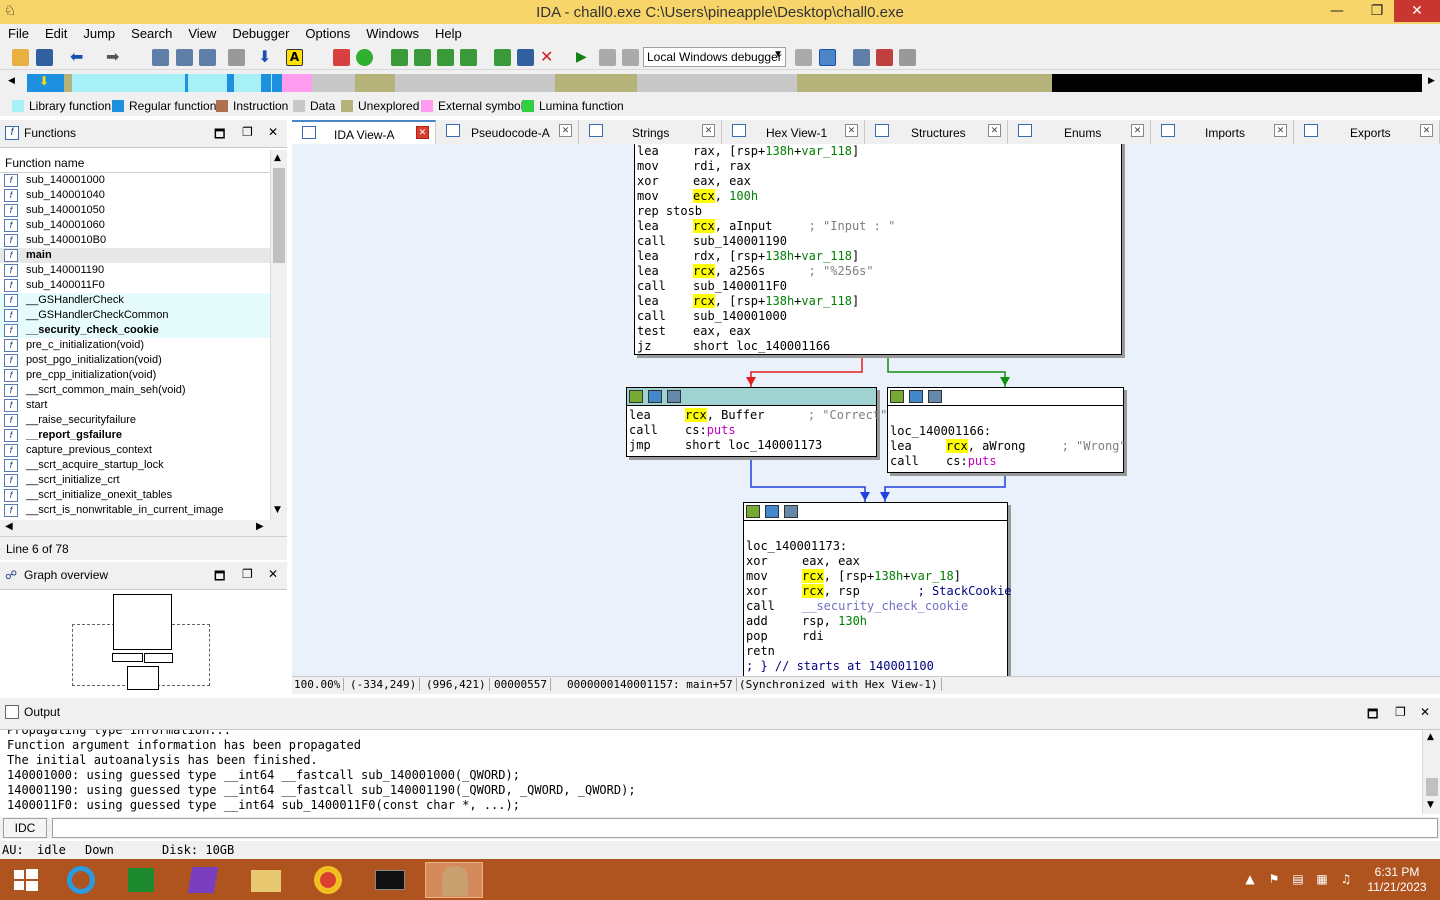  I want to click on visual-studio-icon, so click(203, 880).